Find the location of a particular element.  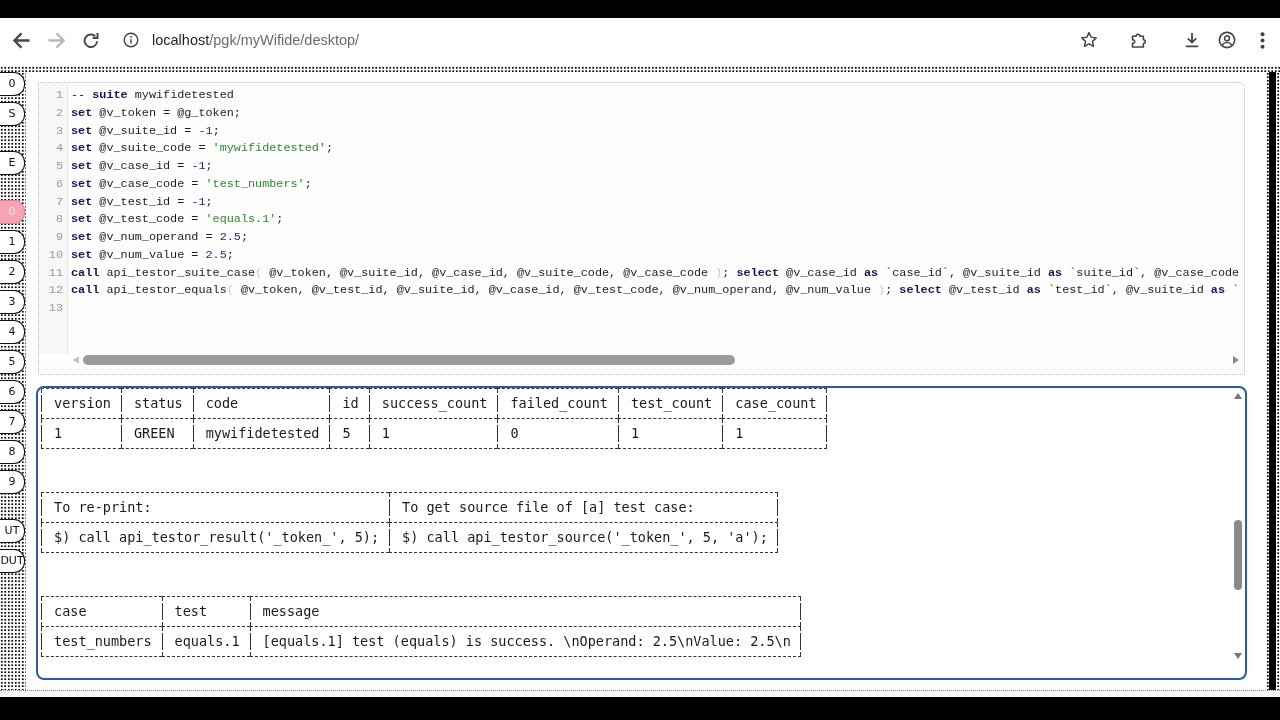

table-cell: $) call api_testor_source('_token_', 5, 'a'); is located at coordinates (583, 537).